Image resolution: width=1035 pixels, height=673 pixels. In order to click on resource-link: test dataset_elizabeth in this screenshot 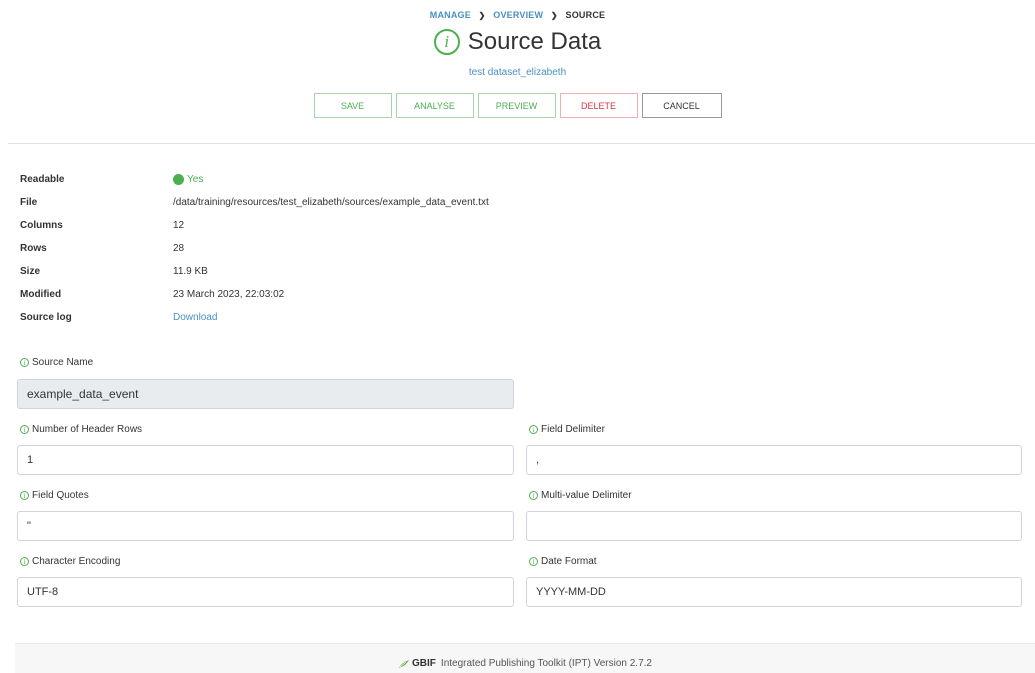, I will do `click(517, 72)`.